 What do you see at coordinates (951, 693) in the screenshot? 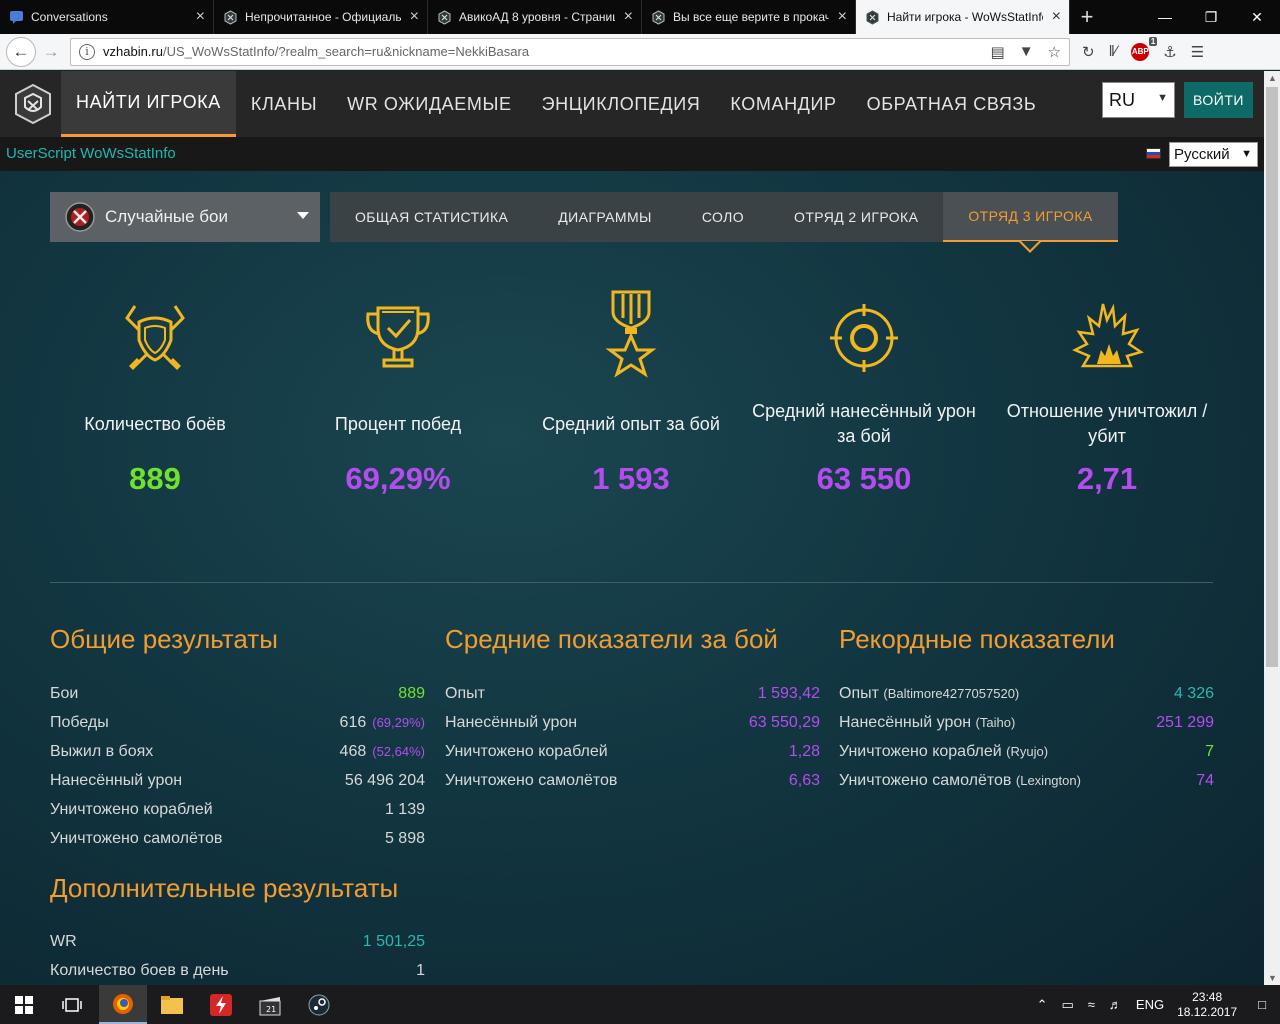
I see `record-ship-name: (Baltimore4277057520)` at bounding box center [951, 693].